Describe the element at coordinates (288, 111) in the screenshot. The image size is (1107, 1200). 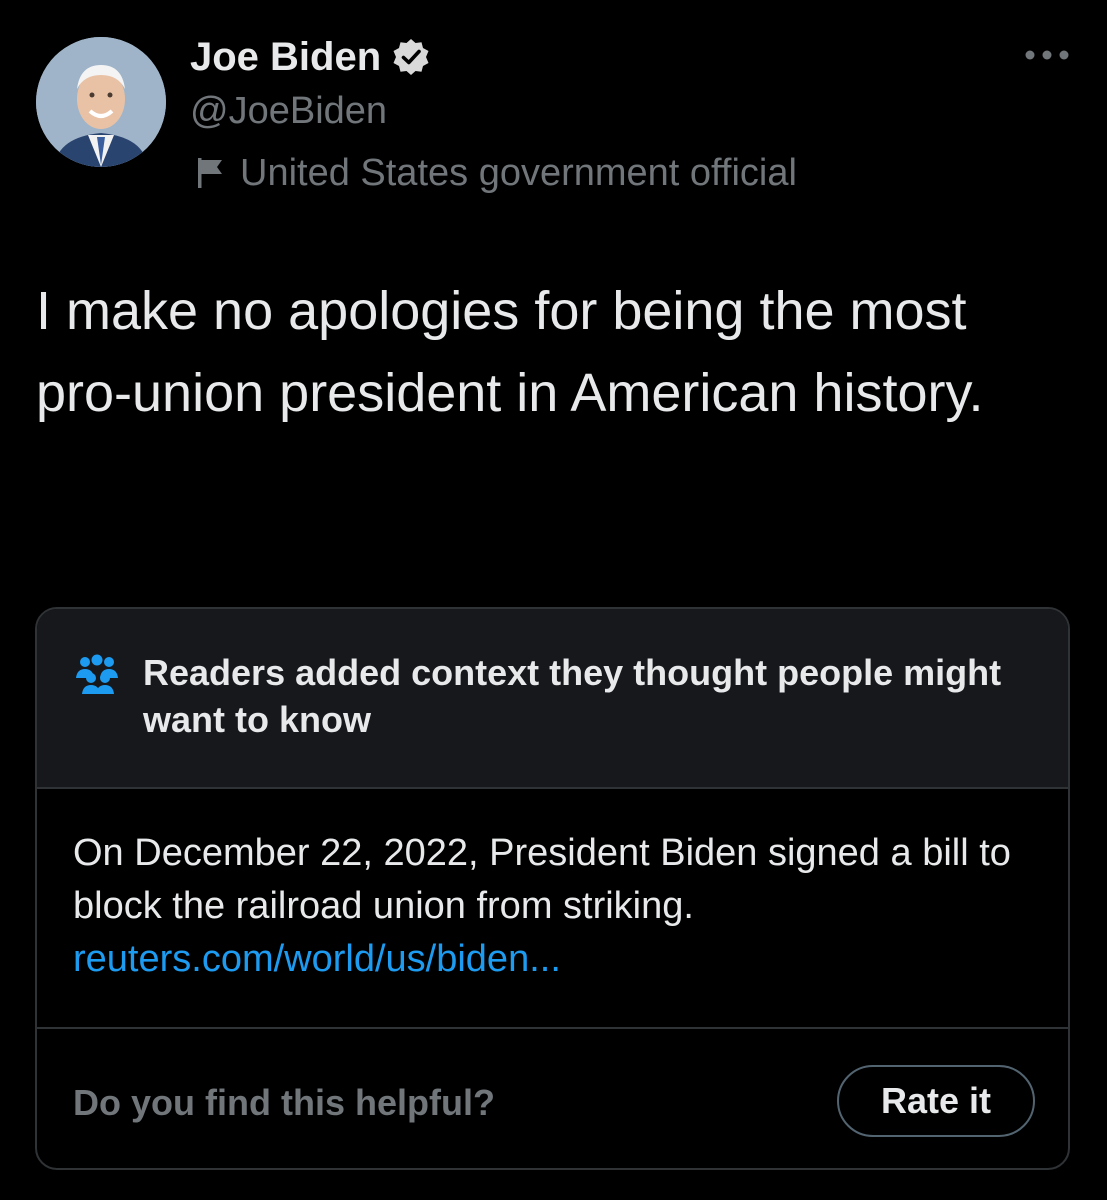
I see `user-handle: @JoeBiden` at that location.